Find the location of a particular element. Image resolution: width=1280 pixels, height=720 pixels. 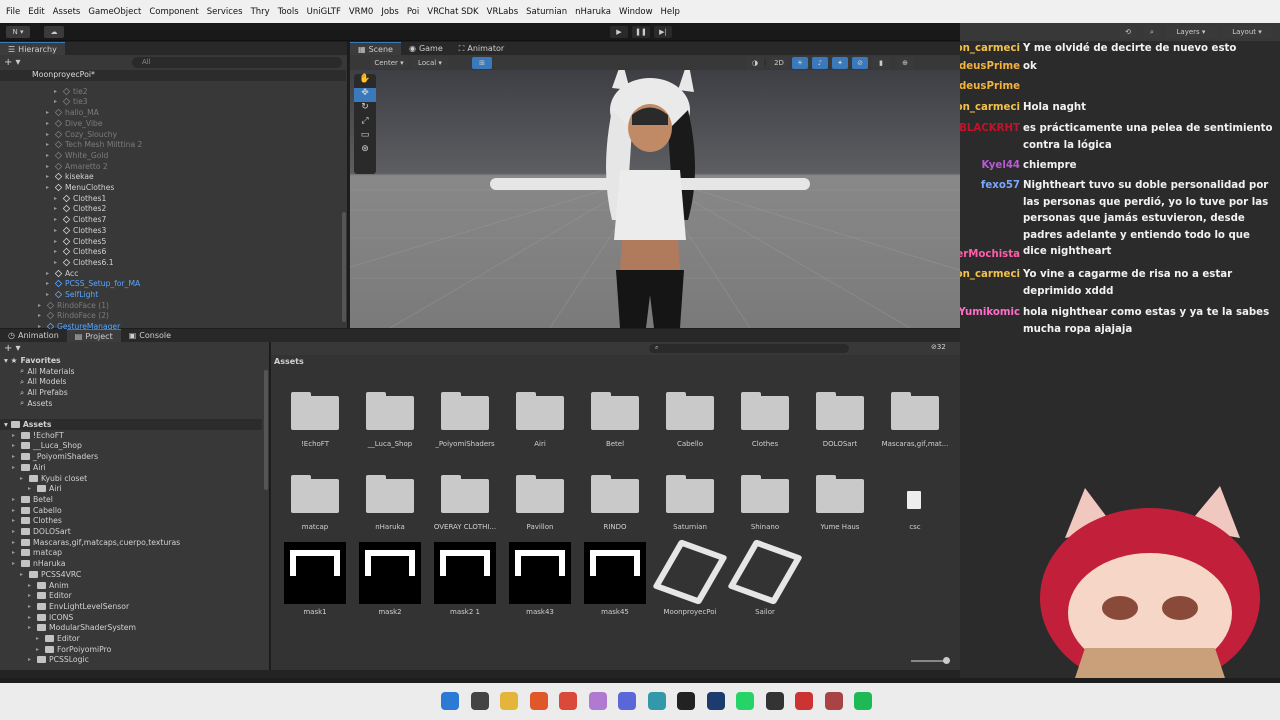

add-icon: + ▾ is located at coordinates (12, 62).